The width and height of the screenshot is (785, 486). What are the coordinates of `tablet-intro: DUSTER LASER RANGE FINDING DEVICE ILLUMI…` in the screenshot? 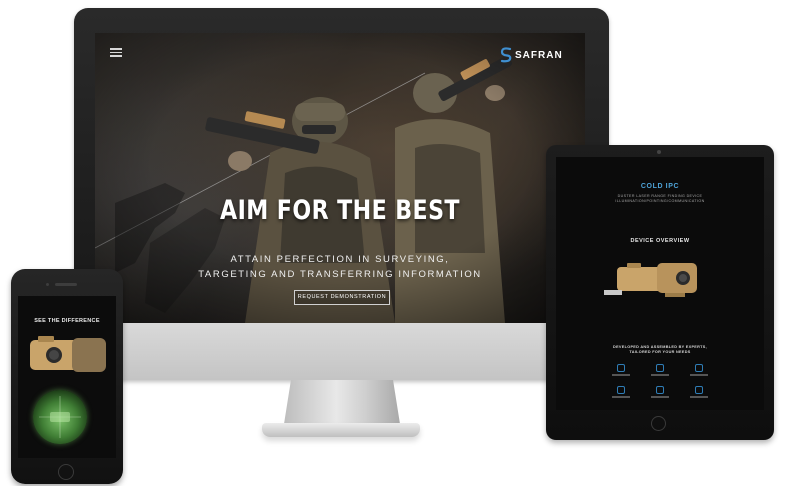 It's located at (660, 199).